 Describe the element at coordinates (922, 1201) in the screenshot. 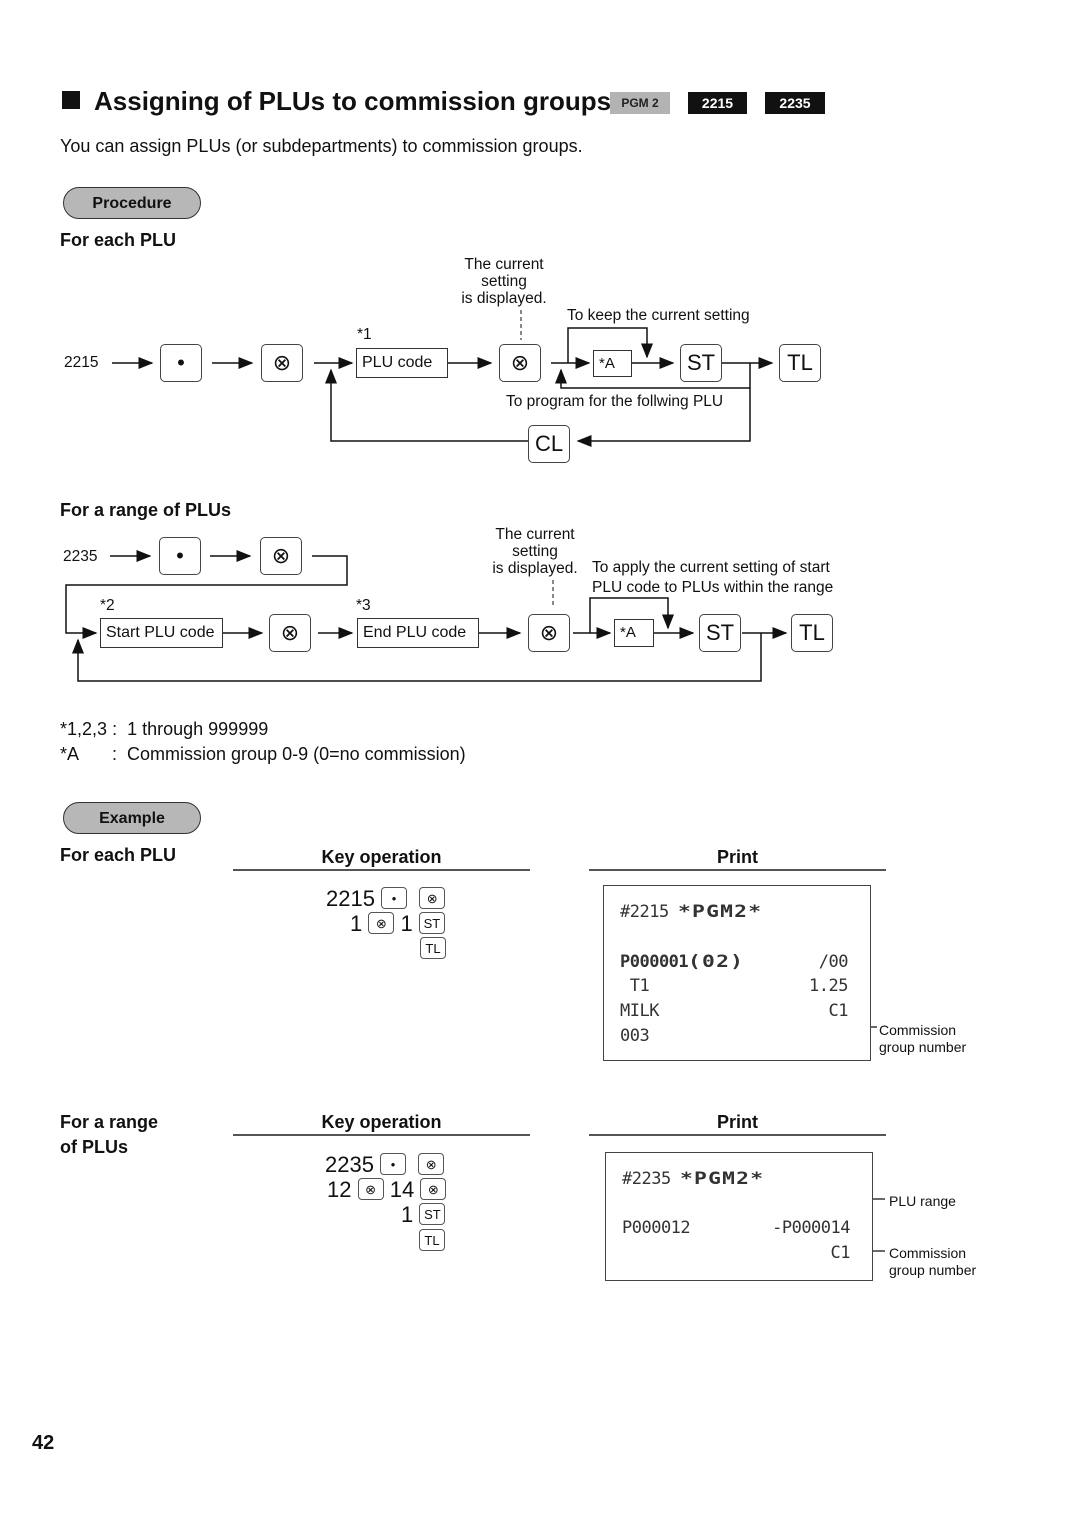

I see `plu-range-callout: PLU range` at that location.